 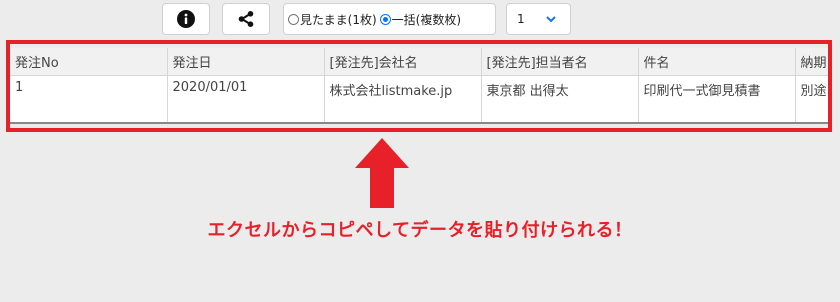 I want to click on arrow-up-icon, so click(x=382, y=173).